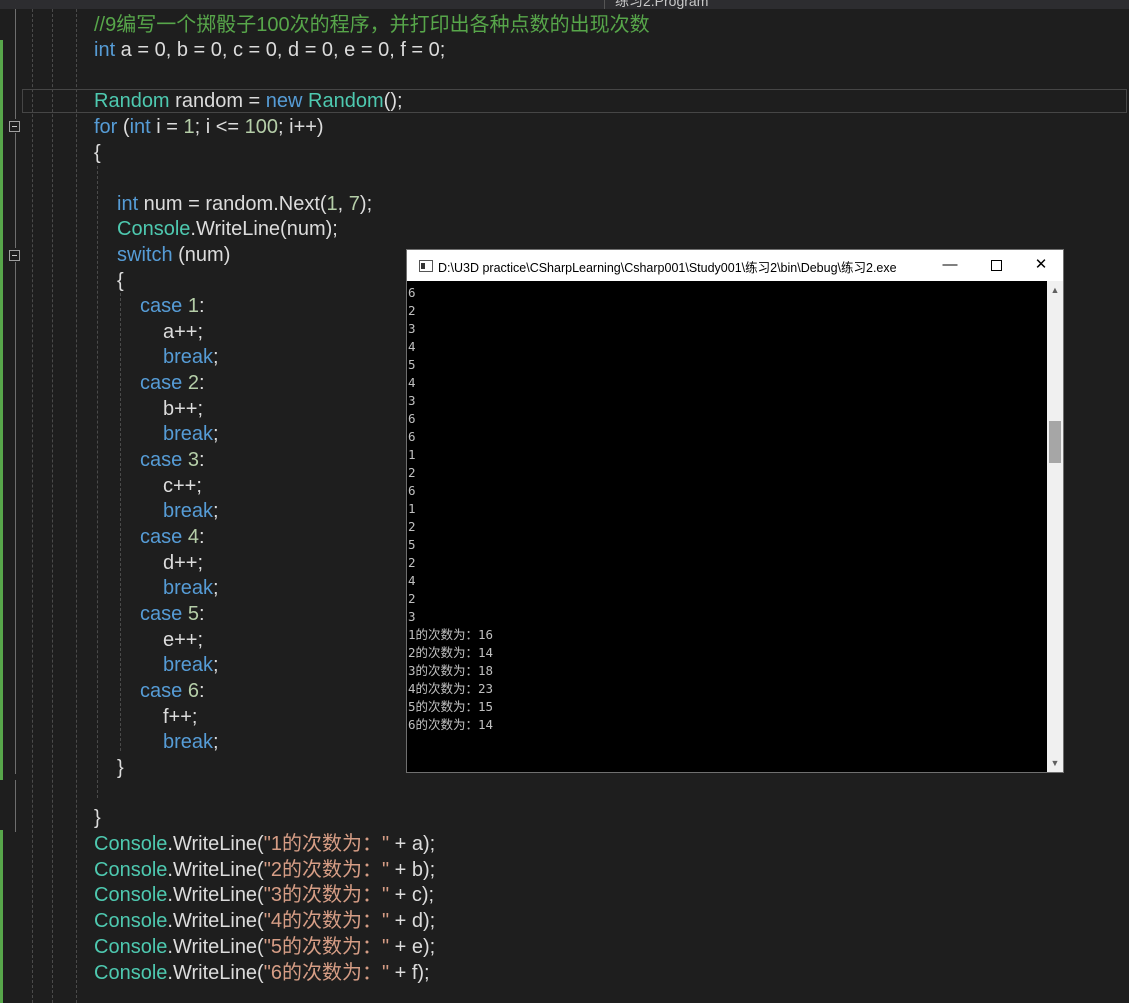  I want to click on code-text: + f);, so click(409, 972).